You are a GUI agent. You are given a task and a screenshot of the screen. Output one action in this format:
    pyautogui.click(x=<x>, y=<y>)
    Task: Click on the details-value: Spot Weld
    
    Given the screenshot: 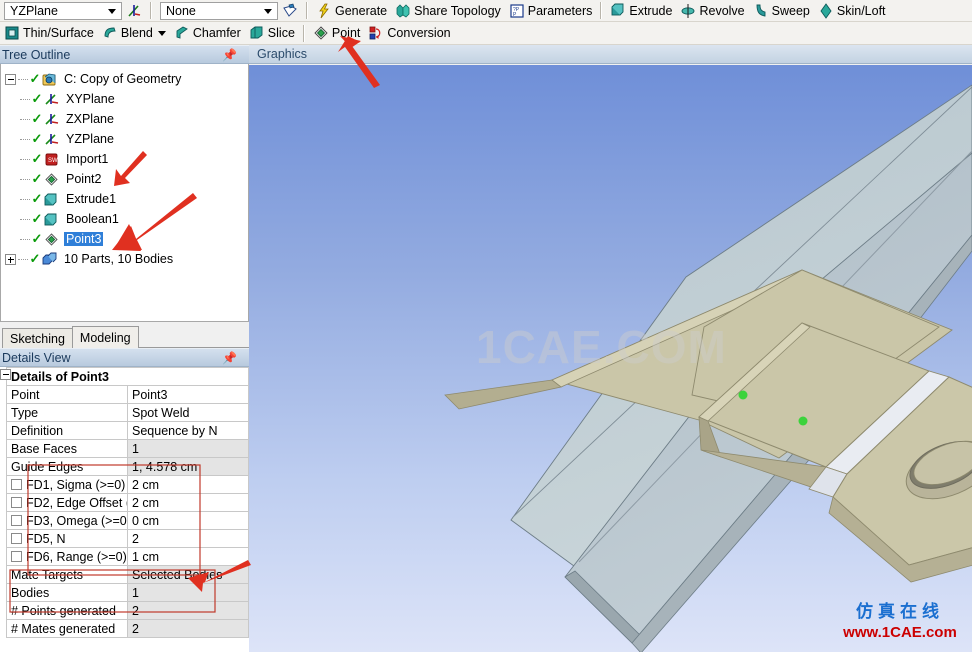 What is the action you would take?
    pyautogui.click(x=188, y=412)
    